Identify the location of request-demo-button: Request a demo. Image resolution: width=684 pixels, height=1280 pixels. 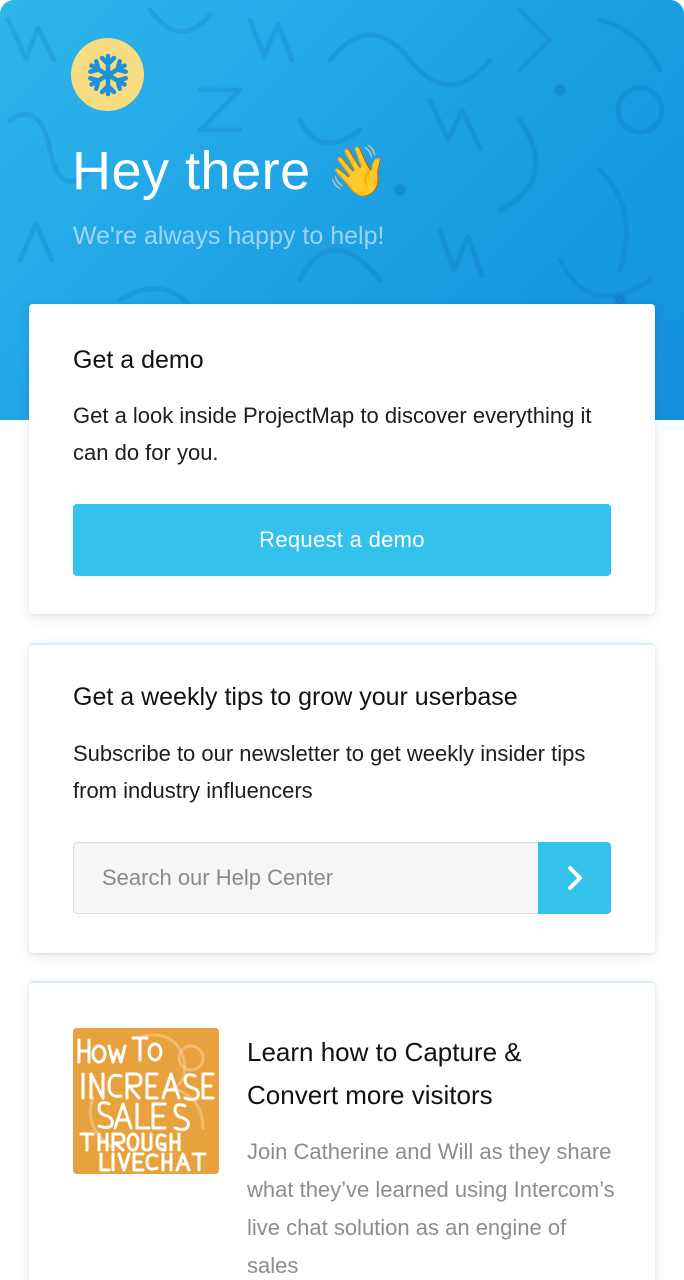
(342, 540).